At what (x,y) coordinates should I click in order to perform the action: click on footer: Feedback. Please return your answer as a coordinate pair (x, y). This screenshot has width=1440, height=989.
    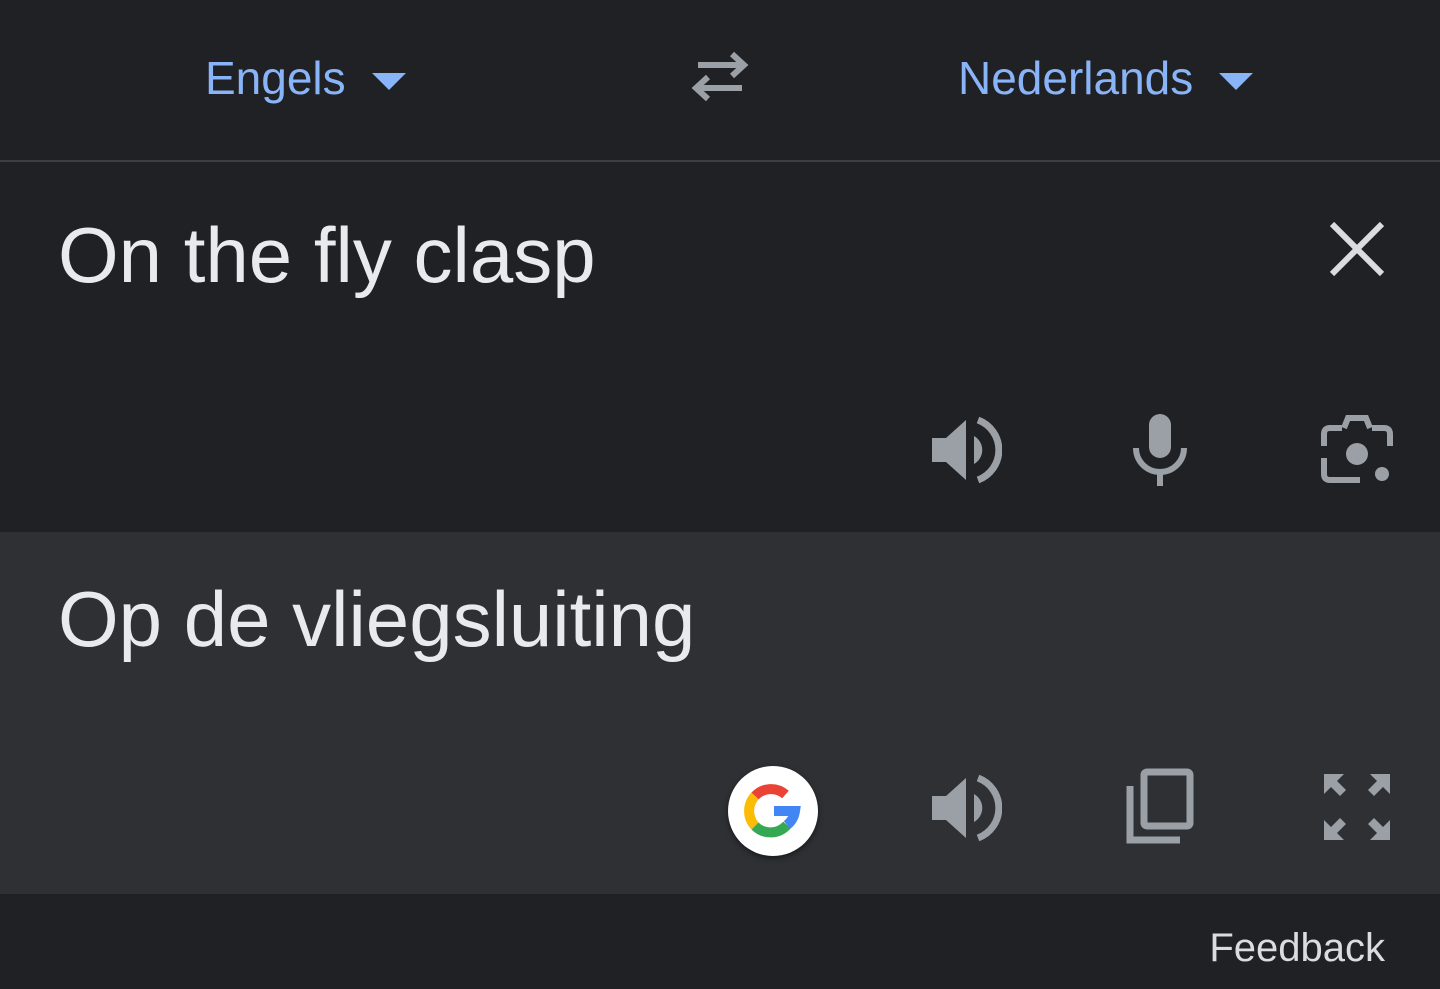
    Looking at the image, I should click on (720, 941).